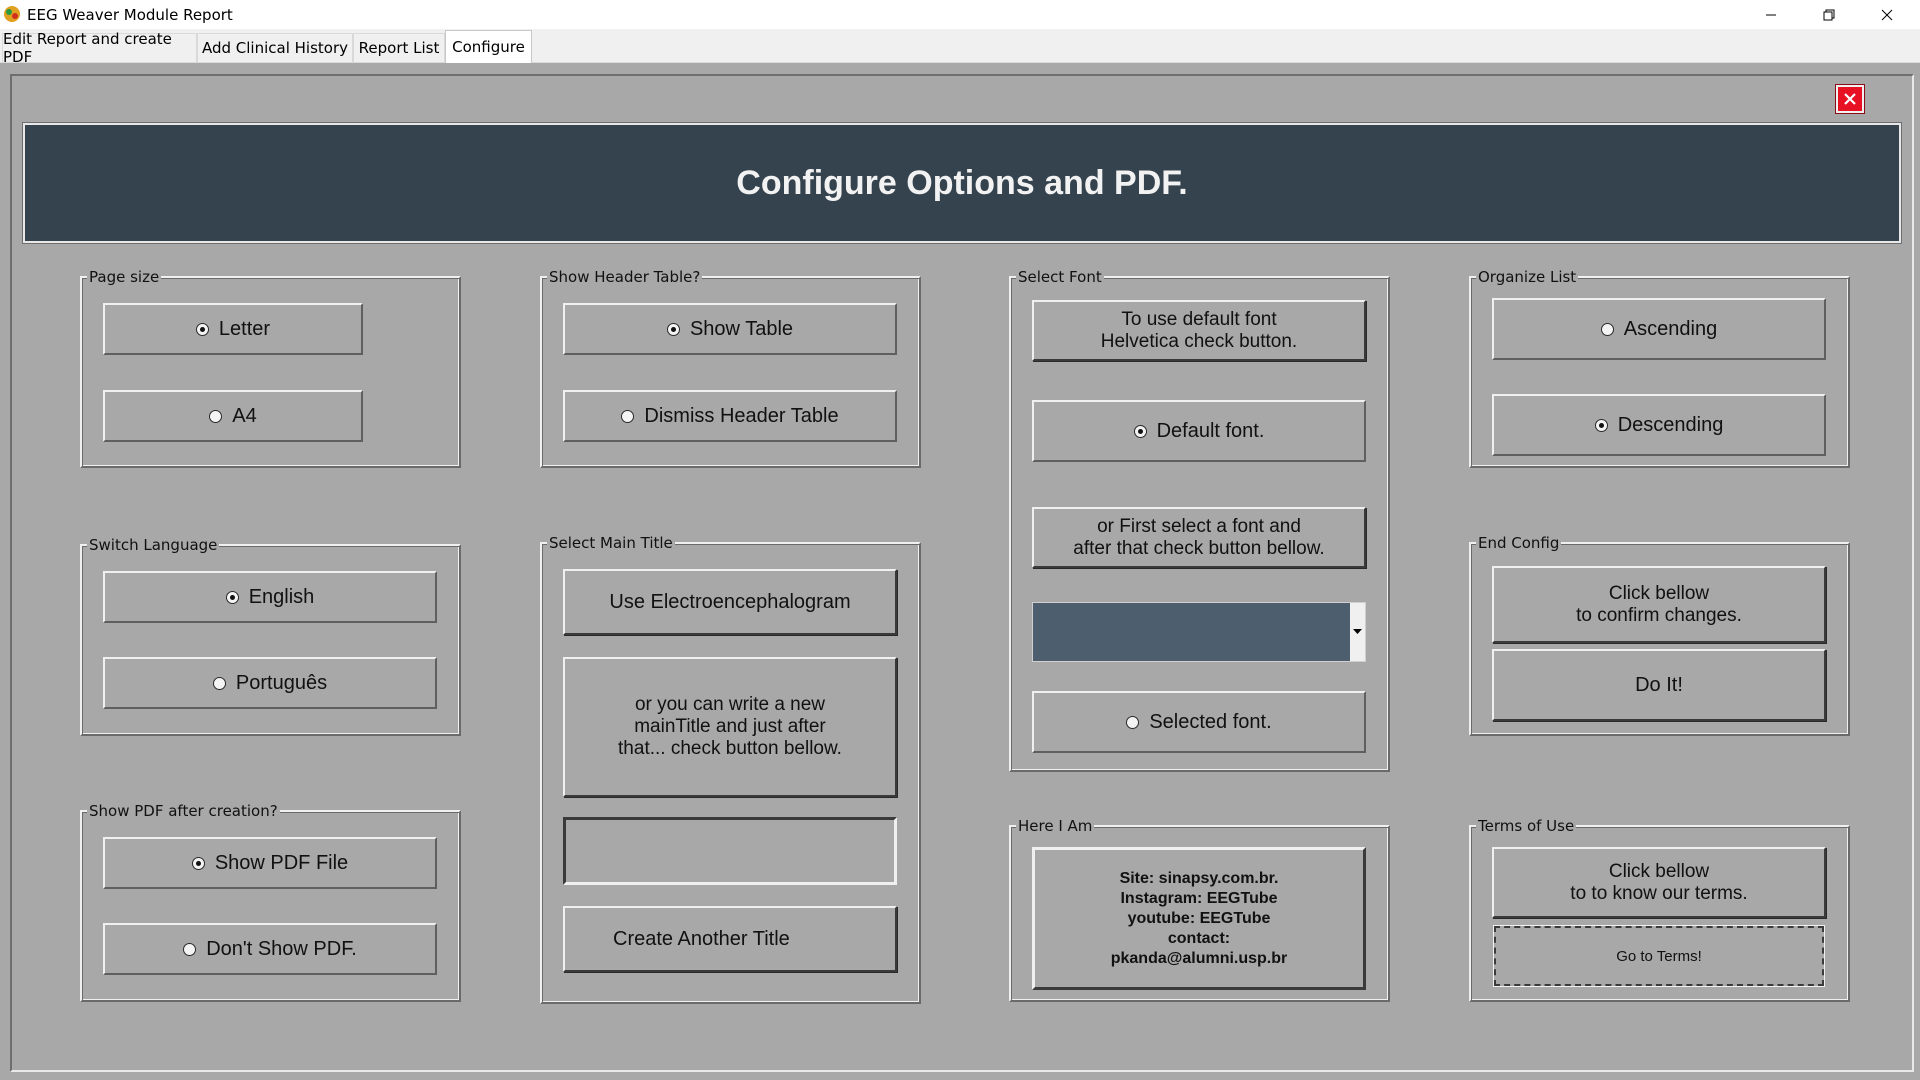 The image size is (1920, 1080). I want to click on tab-report-list: Report List, so click(399, 47).